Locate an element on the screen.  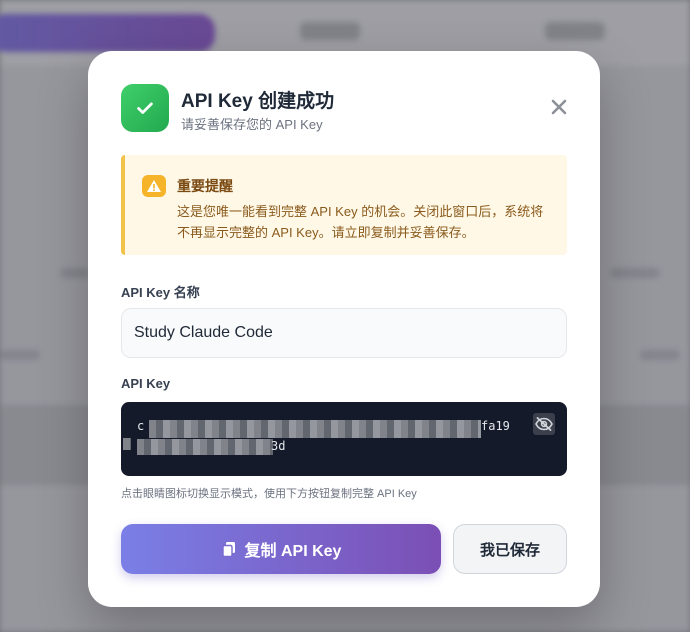
api-key-line-2-end: 3d is located at coordinates (278, 446).